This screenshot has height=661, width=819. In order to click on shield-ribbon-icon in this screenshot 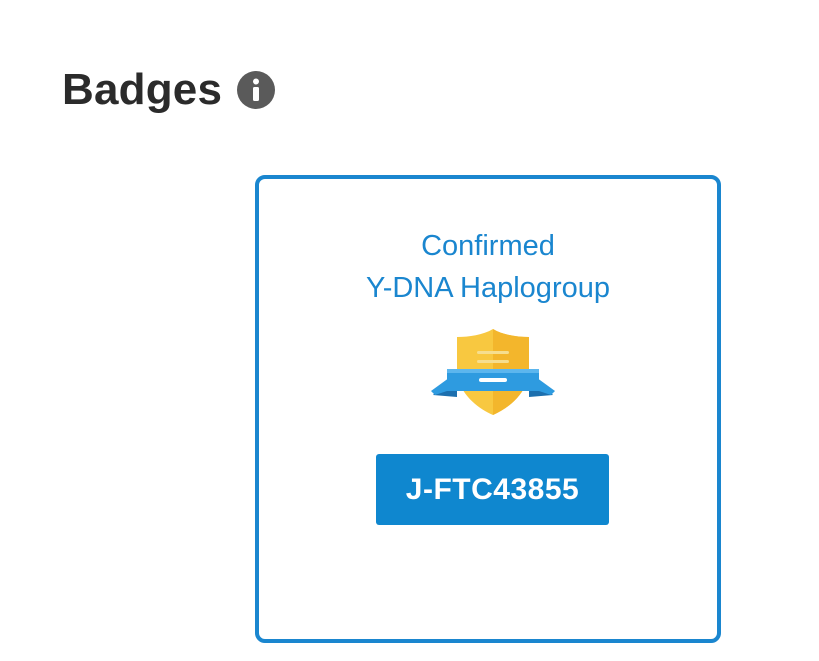, I will do `click(493, 373)`.